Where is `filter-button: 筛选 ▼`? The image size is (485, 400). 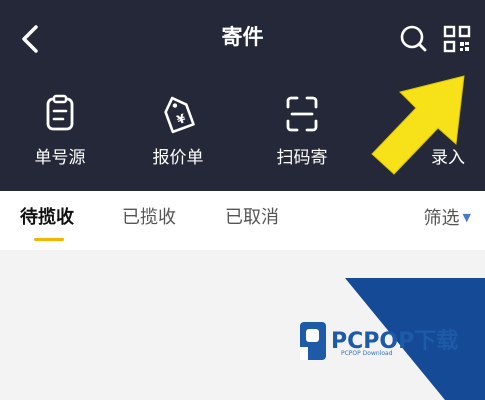
filter-button: 筛选 ▼ is located at coordinates (447, 218).